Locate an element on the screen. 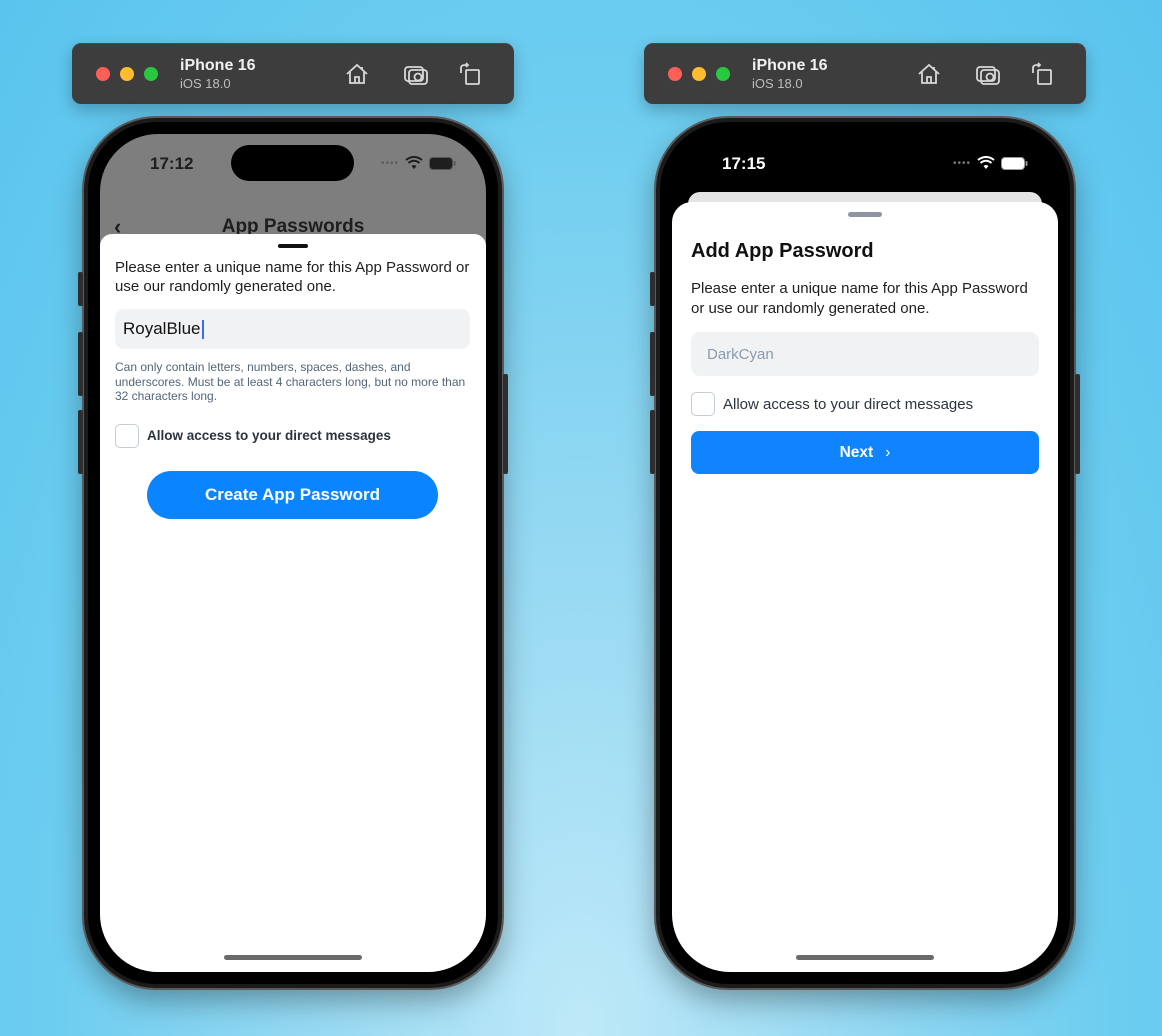 The height and width of the screenshot is (1036, 1162). text-caret is located at coordinates (202, 329).